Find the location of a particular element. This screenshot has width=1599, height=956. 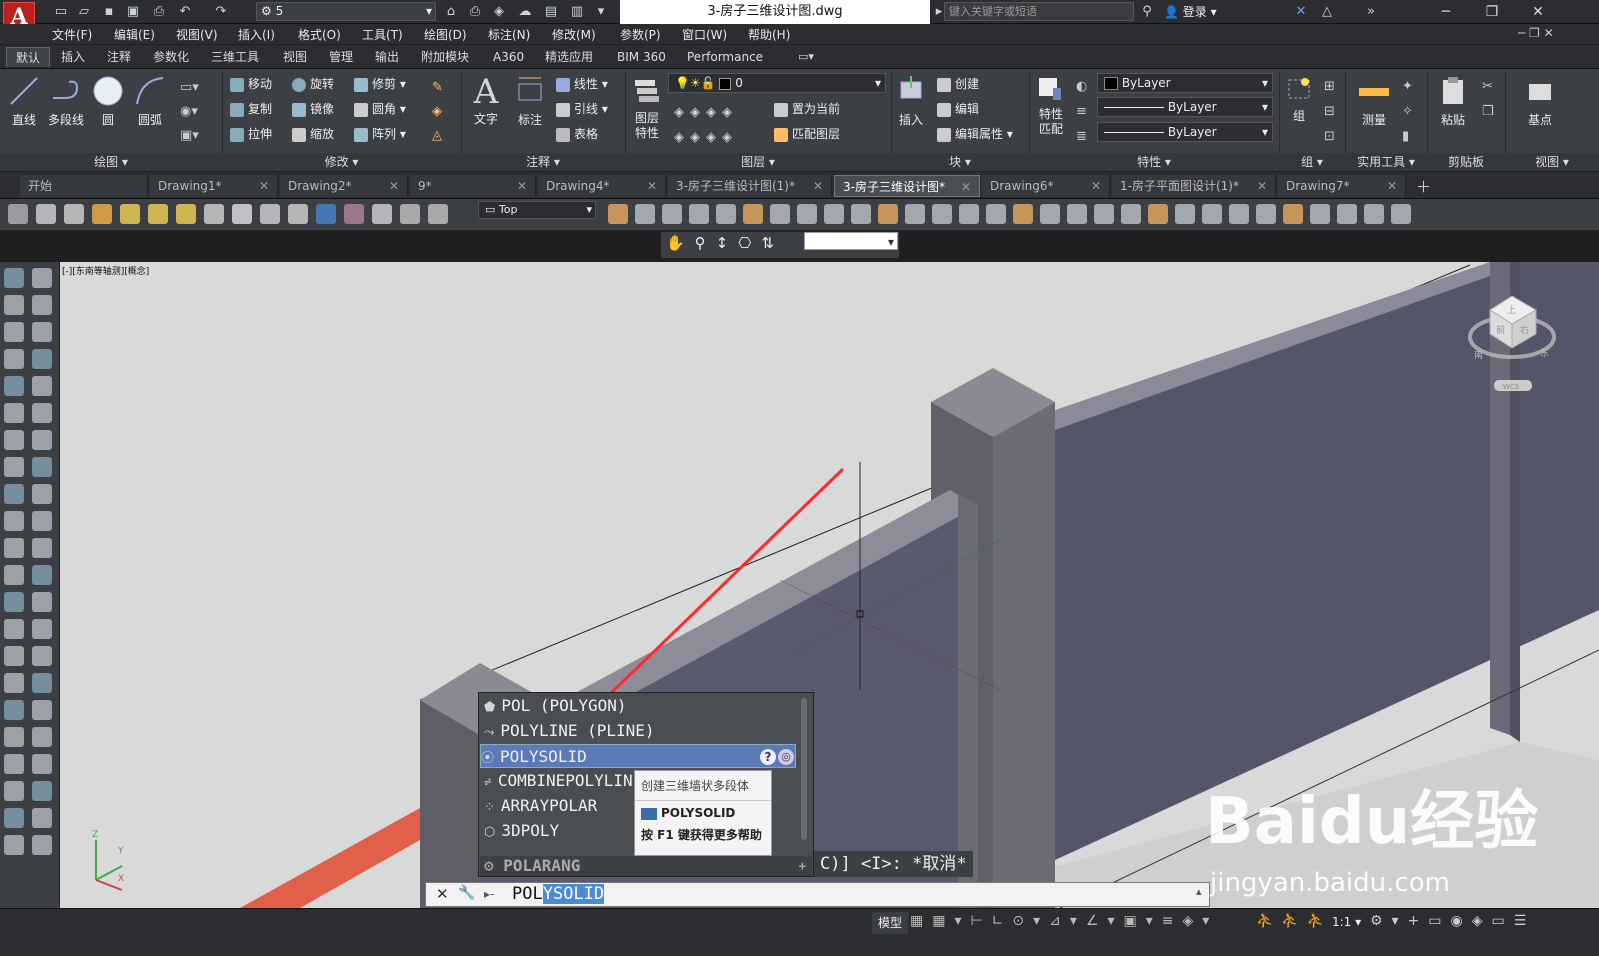

annotation-scale: 1:1 ▾ is located at coordinates (1346, 922).